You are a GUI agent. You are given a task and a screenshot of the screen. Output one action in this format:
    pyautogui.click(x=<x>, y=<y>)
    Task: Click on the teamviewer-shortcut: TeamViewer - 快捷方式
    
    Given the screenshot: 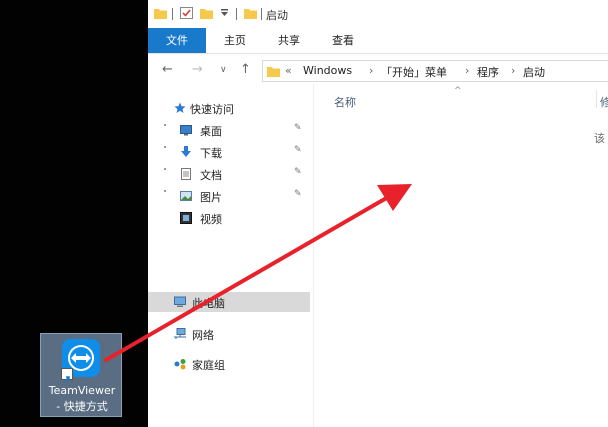 What is the action you would take?
    pyautogui.click(x=81, y=375)
    